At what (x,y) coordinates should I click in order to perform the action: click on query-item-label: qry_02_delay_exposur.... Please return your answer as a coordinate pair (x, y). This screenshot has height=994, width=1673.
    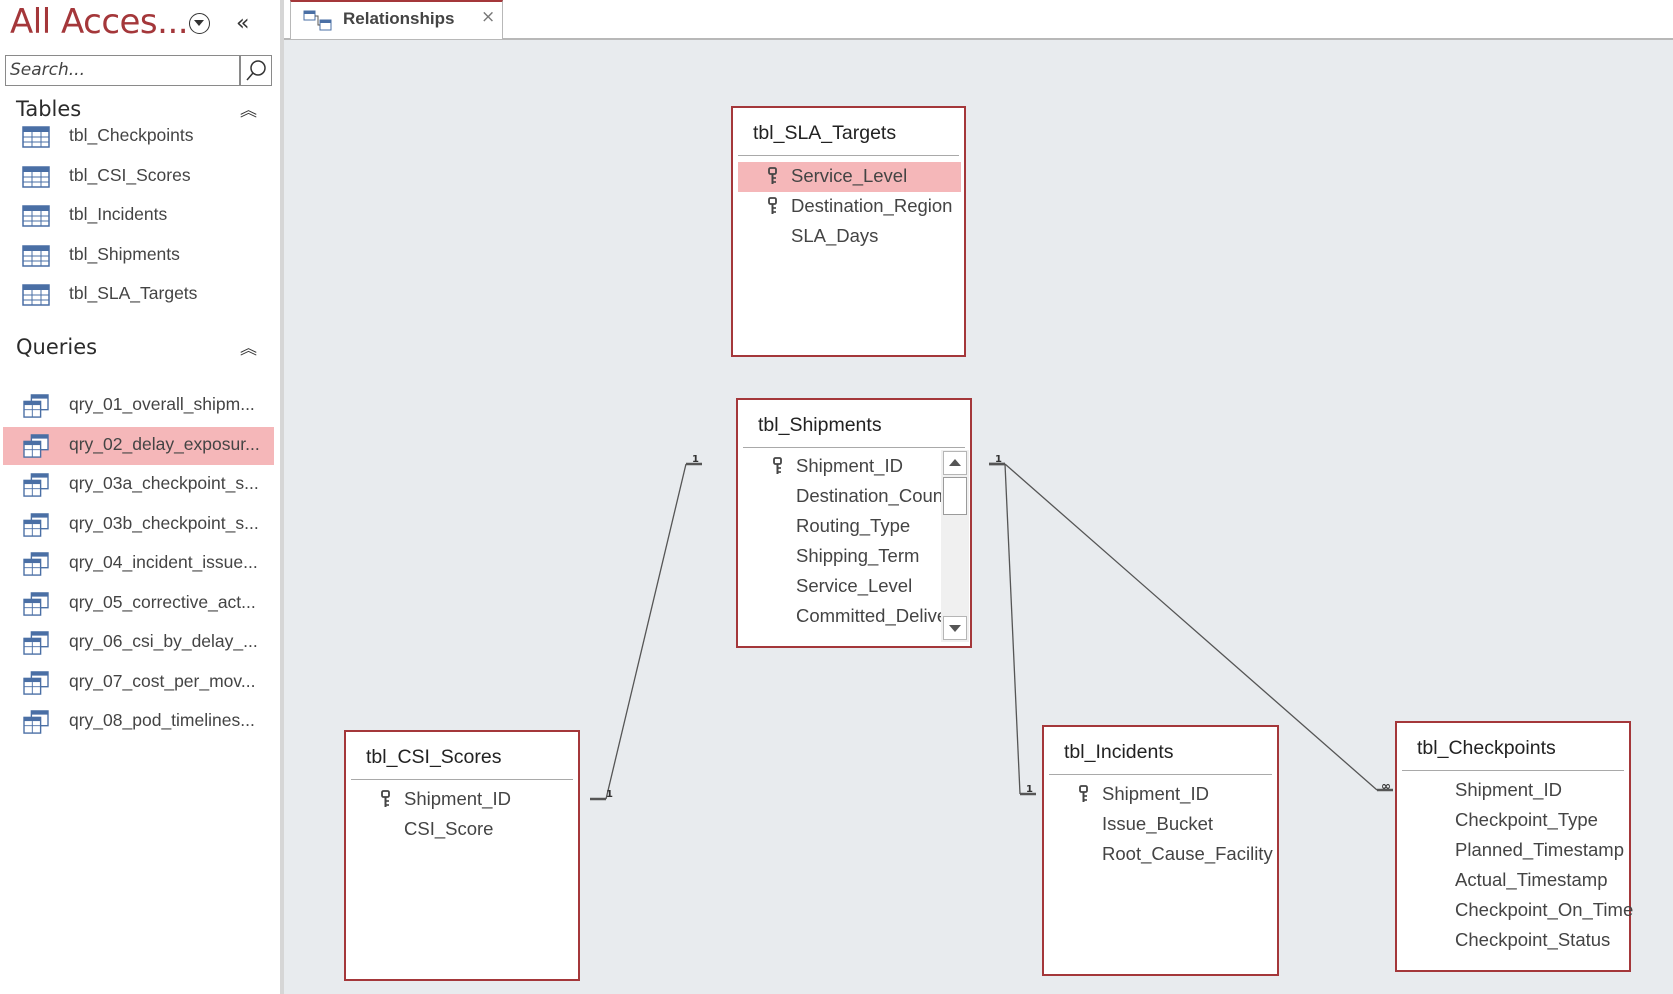
    Looking at the image, I should click on (164, 443).